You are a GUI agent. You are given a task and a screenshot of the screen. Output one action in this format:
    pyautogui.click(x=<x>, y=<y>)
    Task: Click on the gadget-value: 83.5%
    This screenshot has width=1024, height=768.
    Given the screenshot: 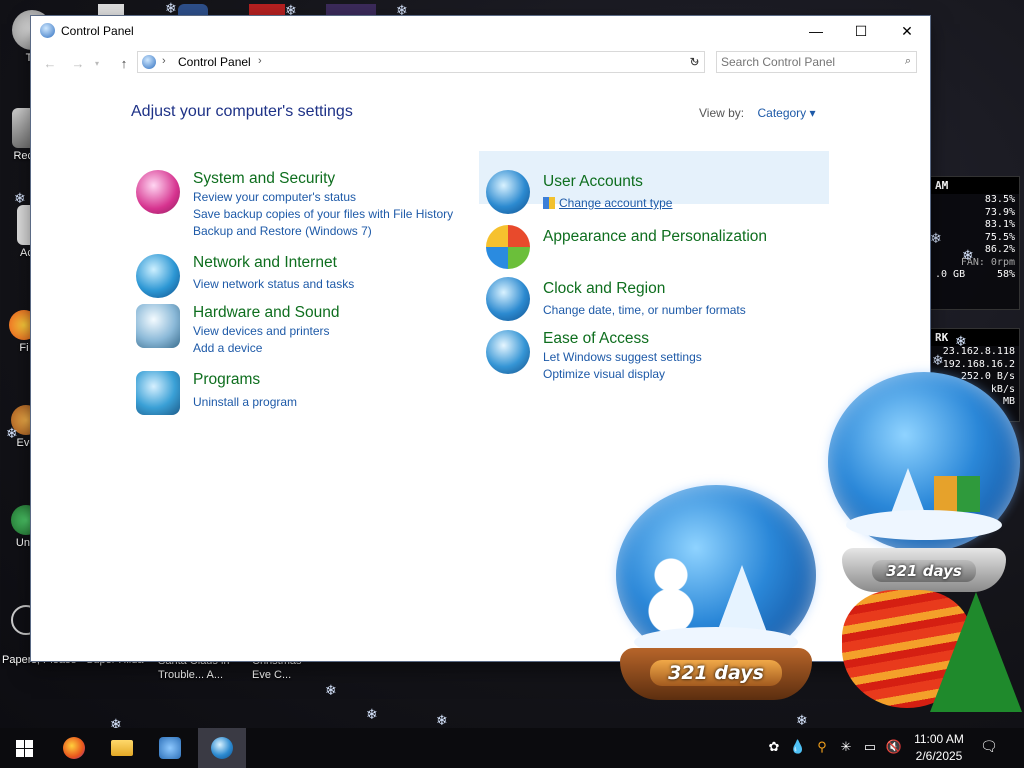 What is the action you would take?
    pyautogui.click(x=999, y=199)
    